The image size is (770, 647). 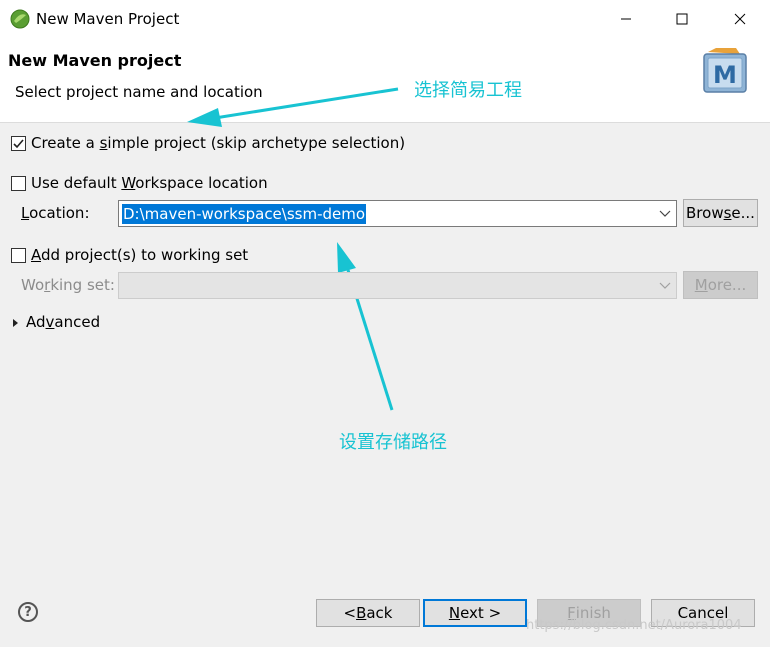 I want to click on default-workspace-checkbox, so click(x=18, y=183).